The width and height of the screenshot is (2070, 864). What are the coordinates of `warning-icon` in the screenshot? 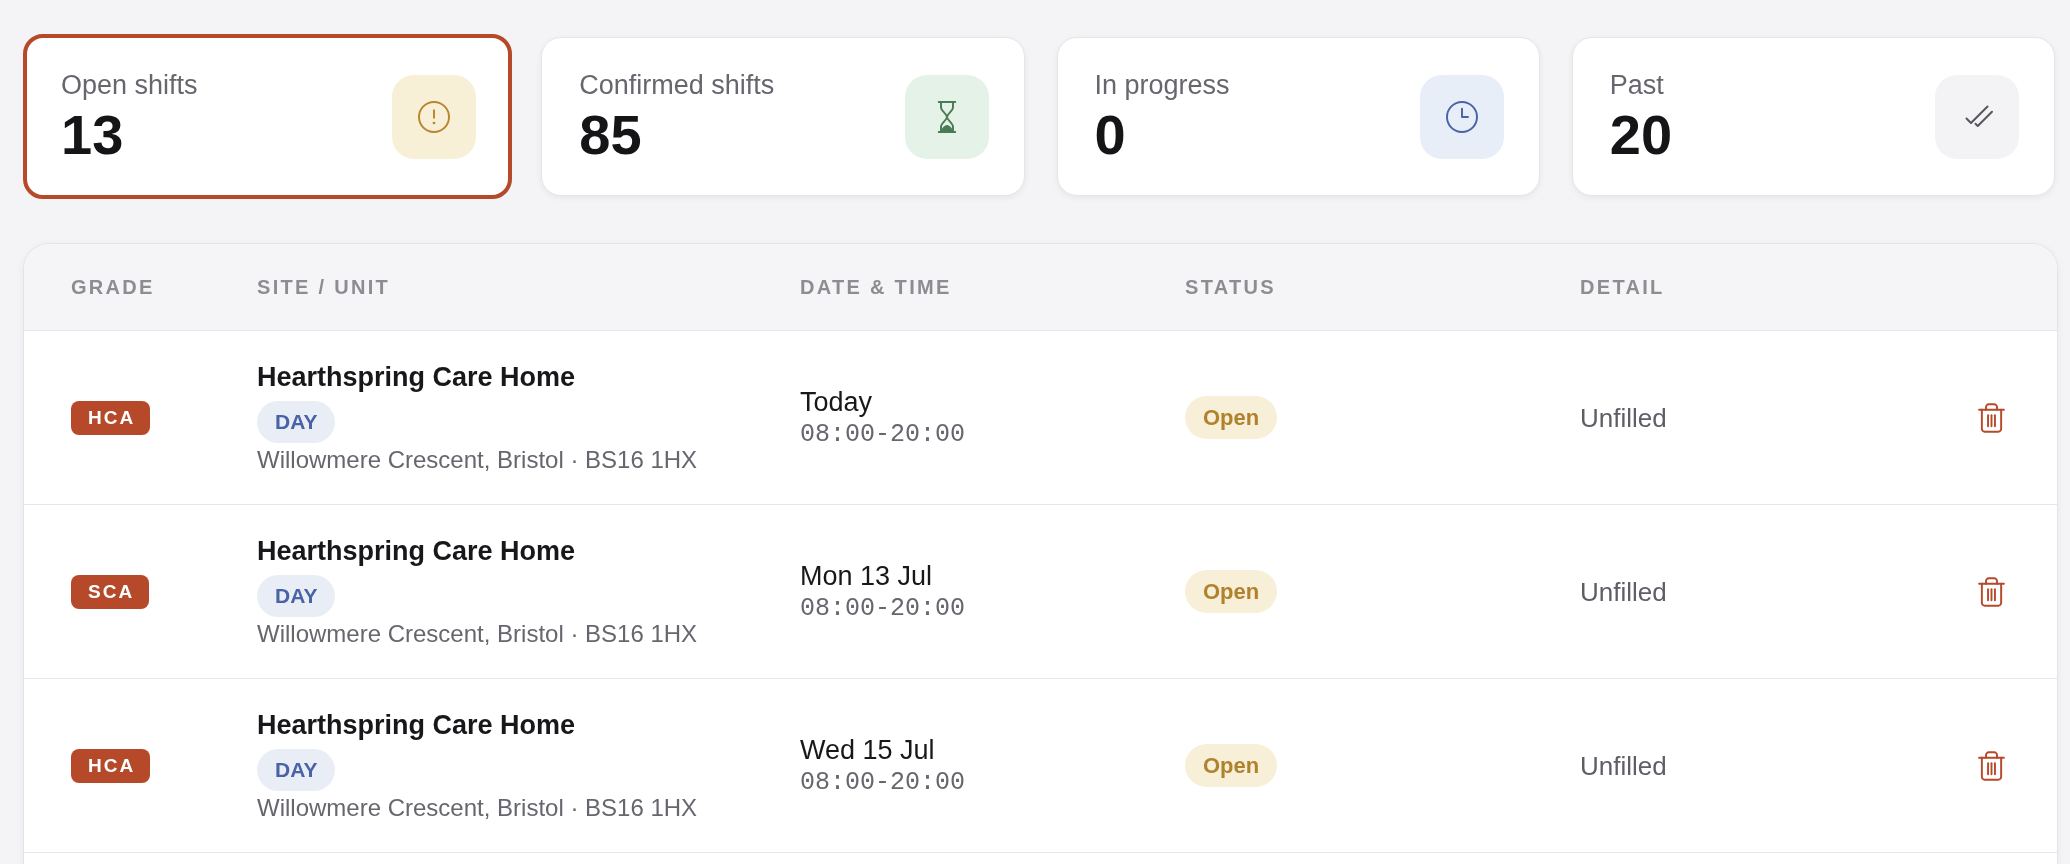 It's located at (434, 116).